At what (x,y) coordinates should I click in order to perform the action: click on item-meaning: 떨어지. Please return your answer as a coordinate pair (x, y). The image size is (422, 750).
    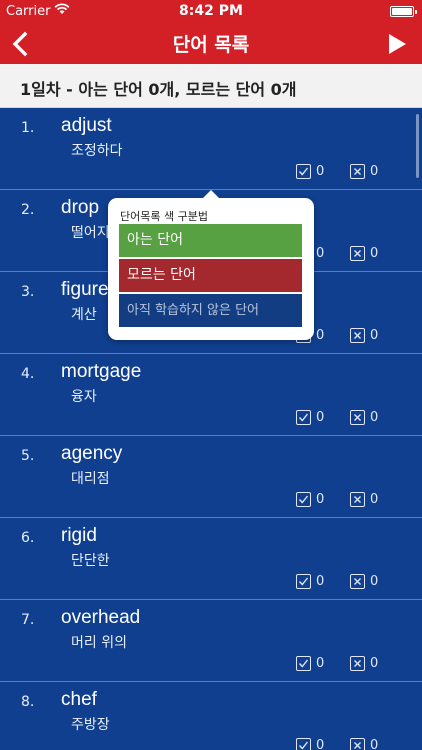
    Looking at the image, I should click on (90, 233).